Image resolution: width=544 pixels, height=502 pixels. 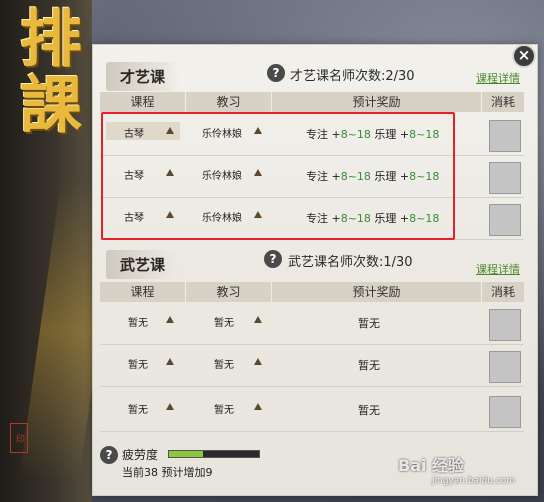 I want to click on fatigue-label: 疲劳度, so click(x=140, y=455).